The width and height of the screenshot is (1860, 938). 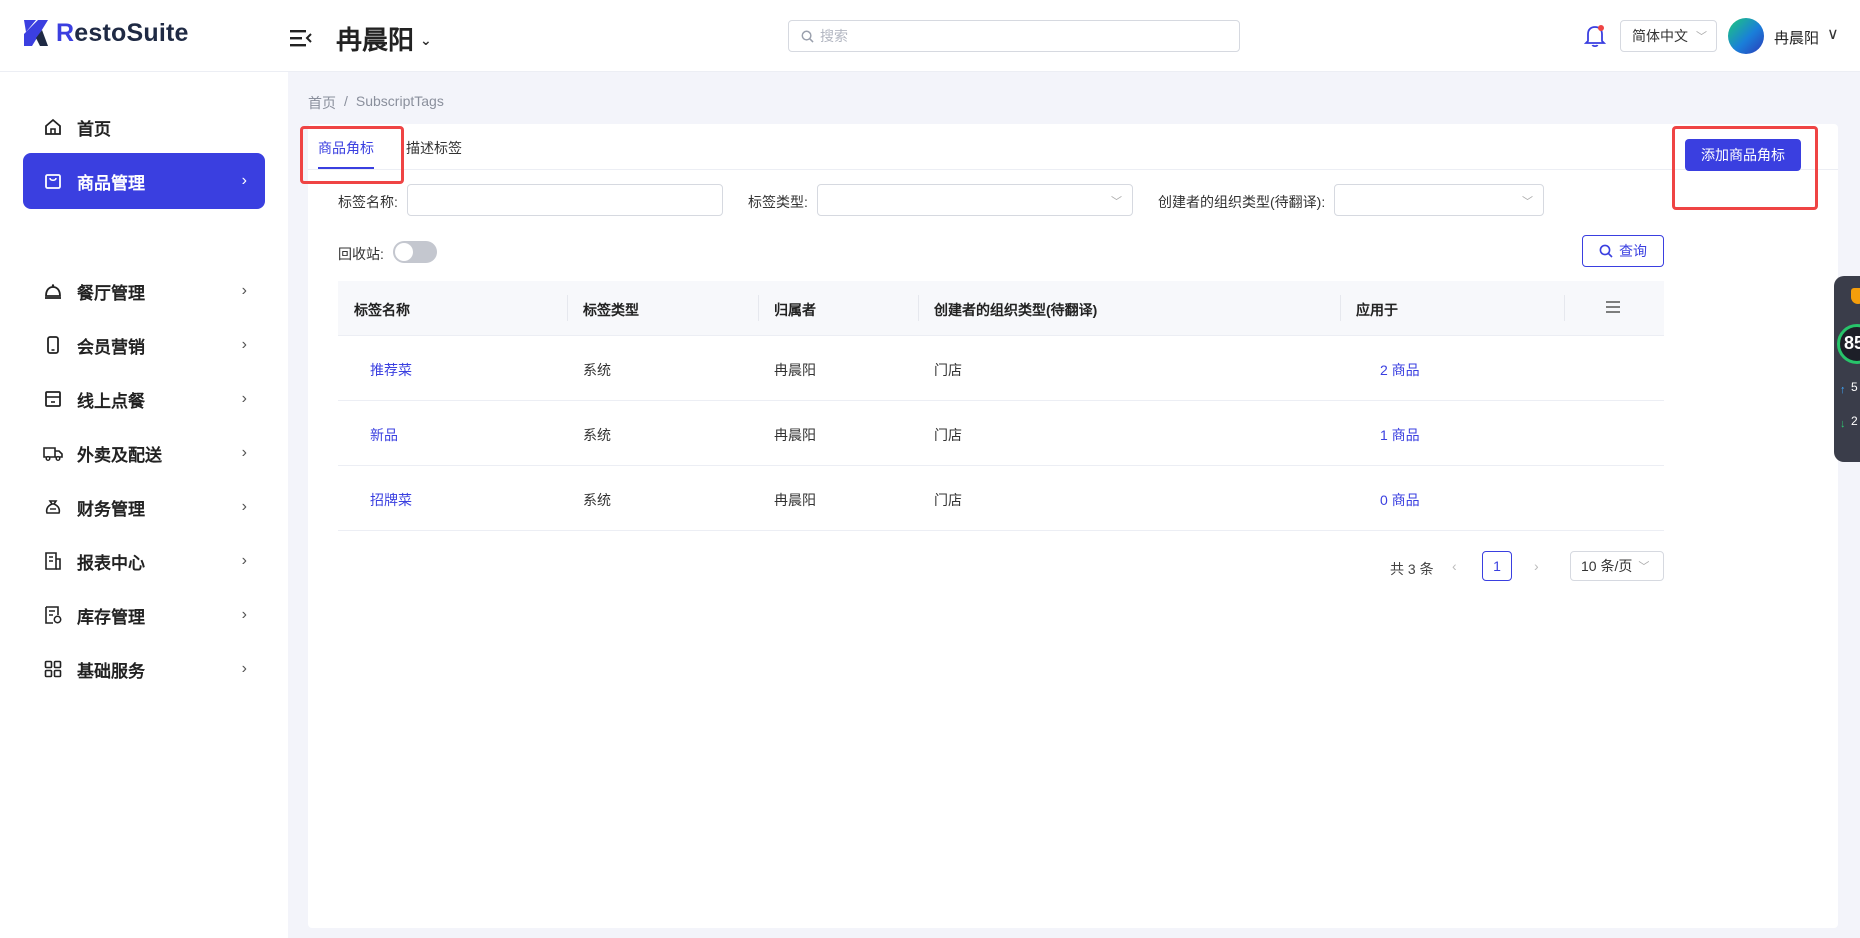 What do you see at coordinates (144, 399) in the screenshot?
I see `sidebar-item-online-order: 线上点餐 ›` at bounding box center [144, 399].